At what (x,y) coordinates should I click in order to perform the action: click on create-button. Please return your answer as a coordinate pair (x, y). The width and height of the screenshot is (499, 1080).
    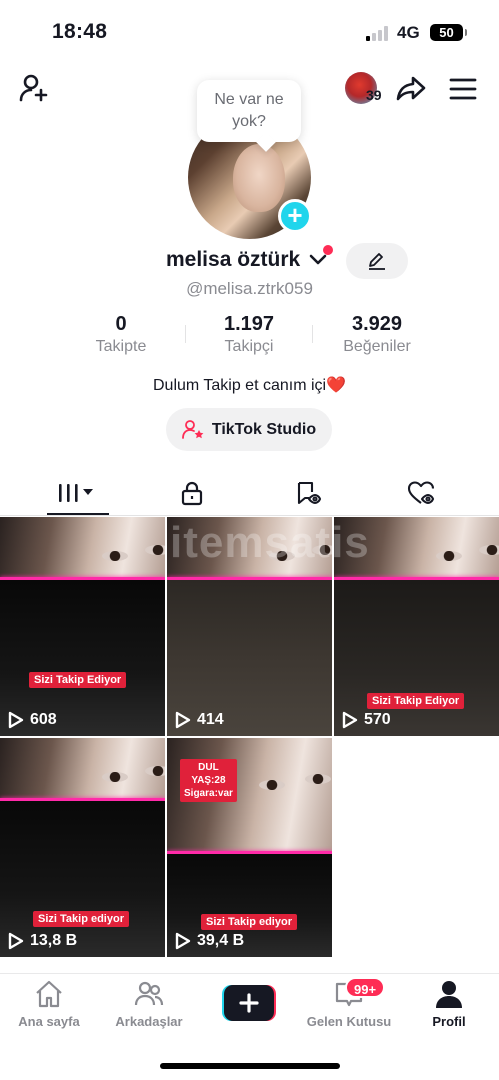
    Looking at the image, I should click on (249, 1003).